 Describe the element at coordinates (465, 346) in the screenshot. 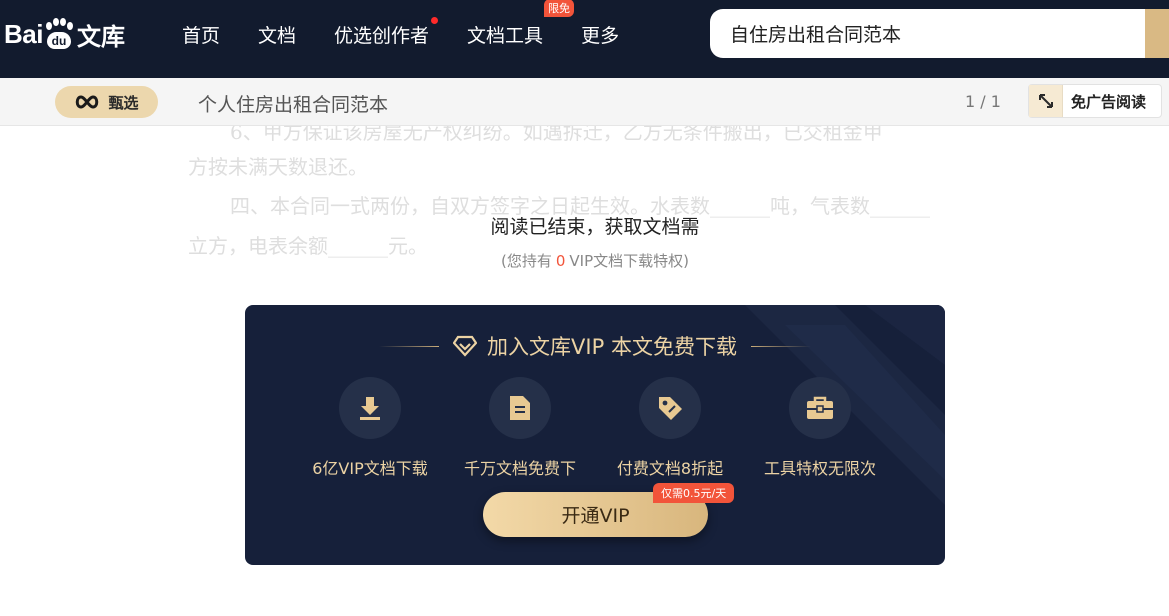

I see `diamond-icon` at that location.